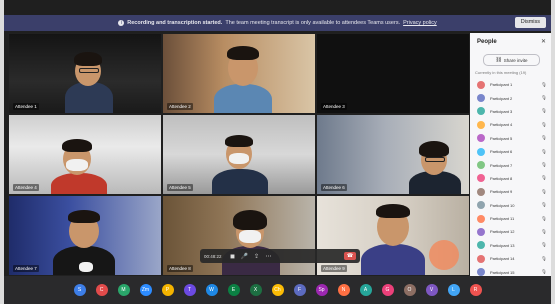 The width and height of the screenshot is (555, 304). Describe the element at coordinates (85, 154) in the screenshot. I see `video-tile: Attendee 4` at that location.